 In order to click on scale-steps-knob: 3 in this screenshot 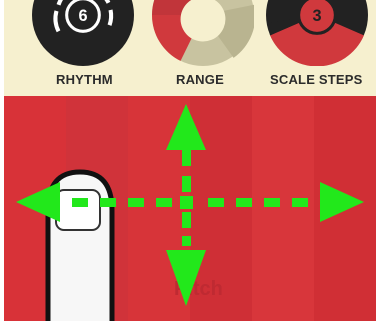, I will do `click(317, 33)`.